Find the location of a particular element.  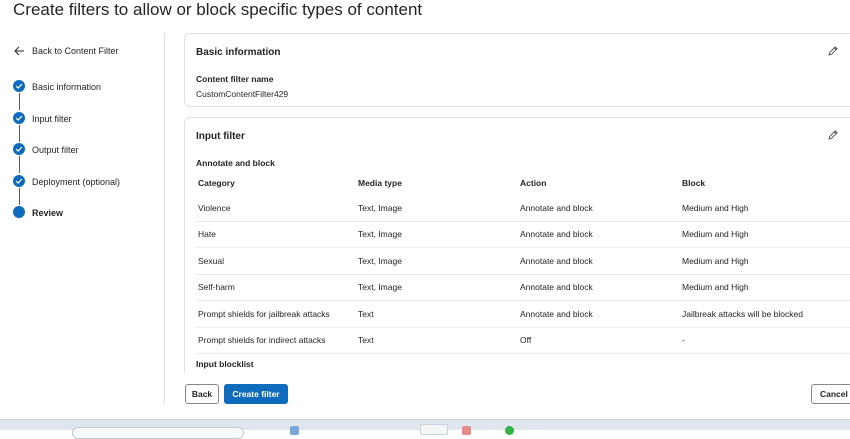

column-header: Category is located at coordinates (216, 182).